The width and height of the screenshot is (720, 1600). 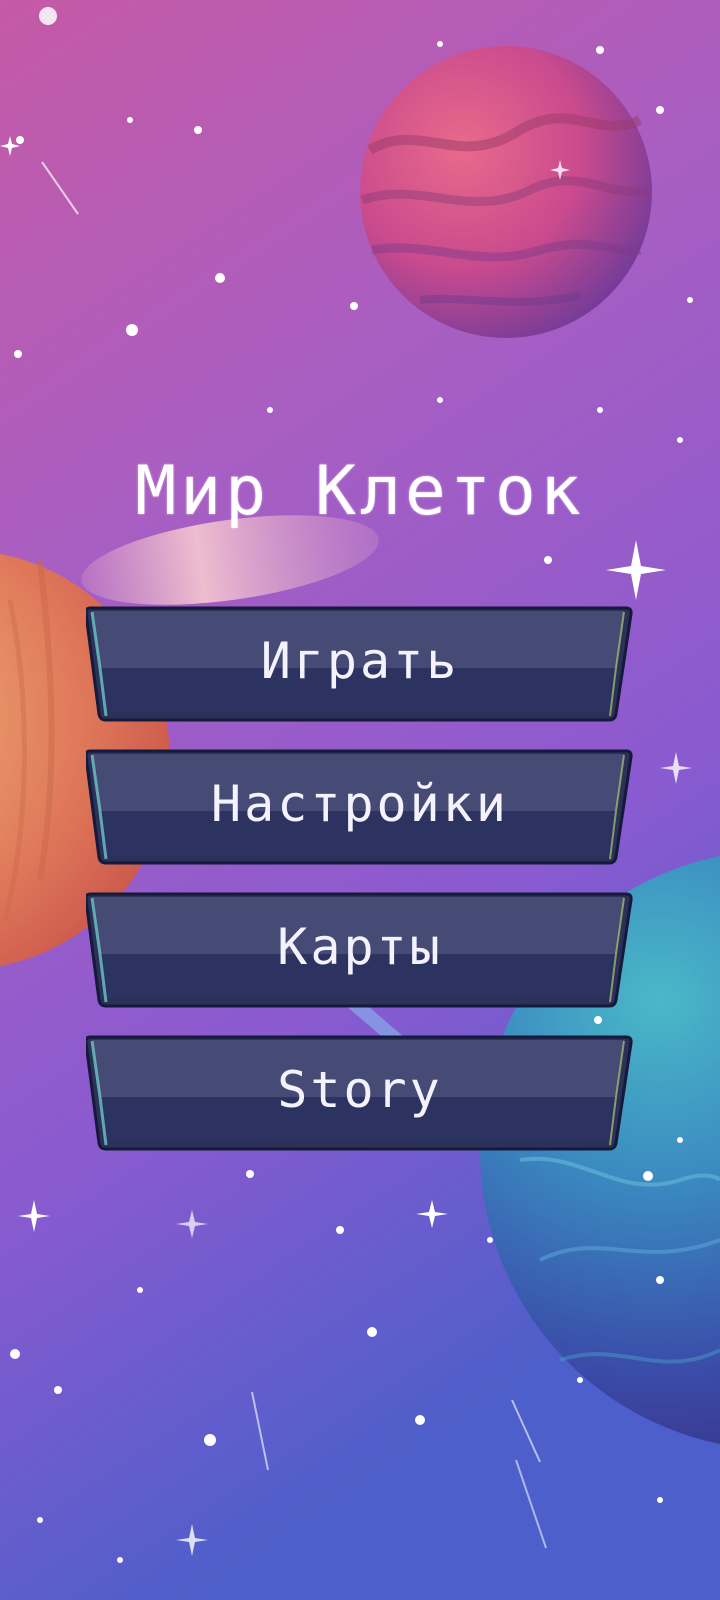 I want to click on pink-planet, so click(x=506, y=192).